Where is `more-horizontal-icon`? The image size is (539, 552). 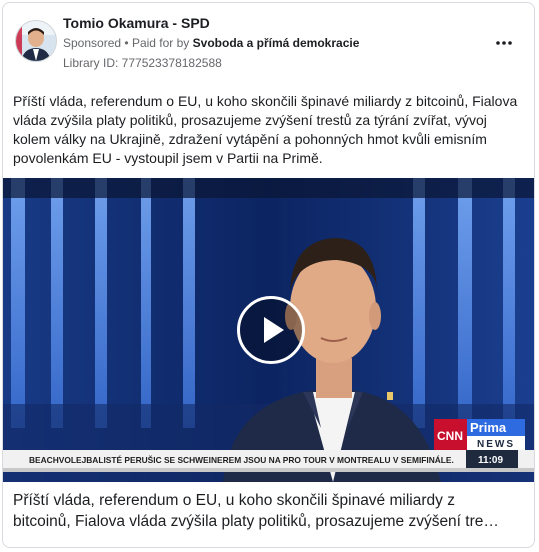 more-horizontal-icon is located at coordinates (504, 43).